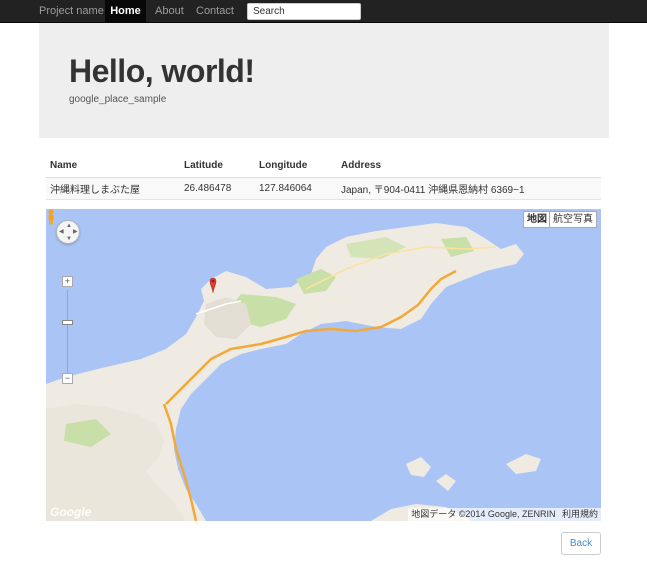 The image size is (647, 562). What do you see at coordinates (580, 514) in the screenshot?
I see `terms-link: 利用規約` at bounding box center [580, 514].